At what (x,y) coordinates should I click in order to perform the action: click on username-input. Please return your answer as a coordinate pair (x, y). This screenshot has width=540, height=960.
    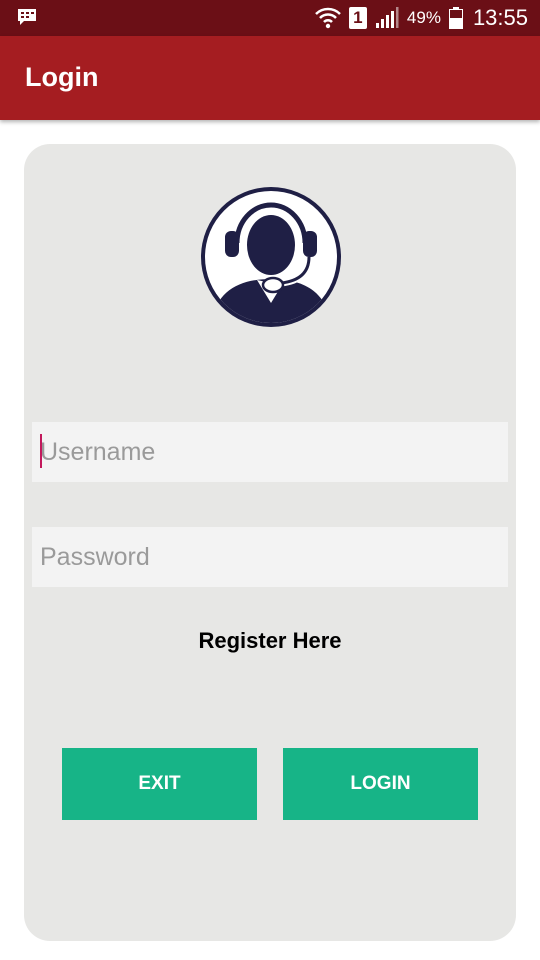
    Looking at the image, I should click on (270, 452).